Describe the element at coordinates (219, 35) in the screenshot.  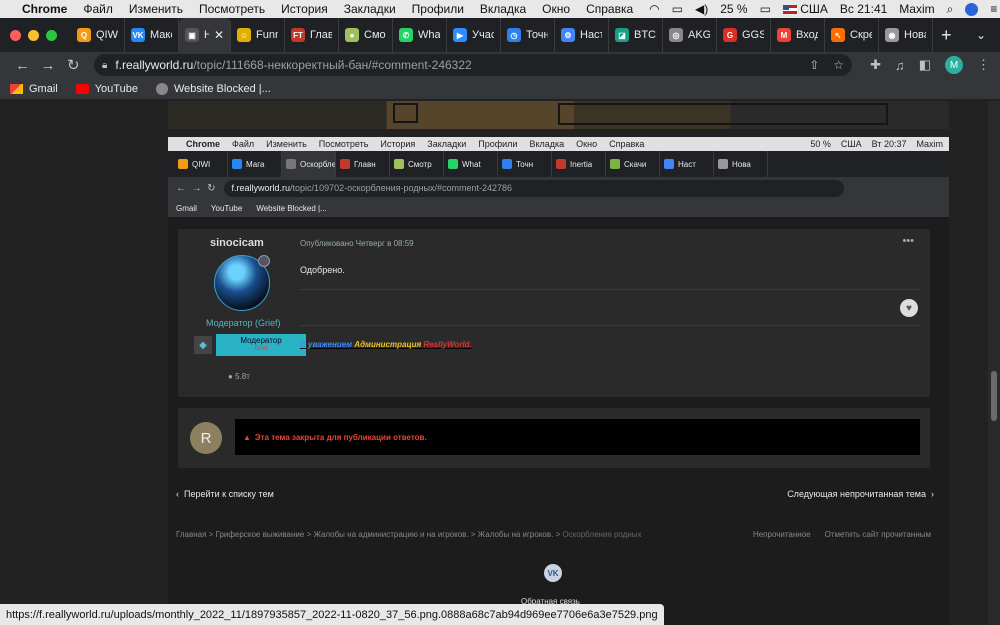
I see `close-tab-icon: ✕` at that location.